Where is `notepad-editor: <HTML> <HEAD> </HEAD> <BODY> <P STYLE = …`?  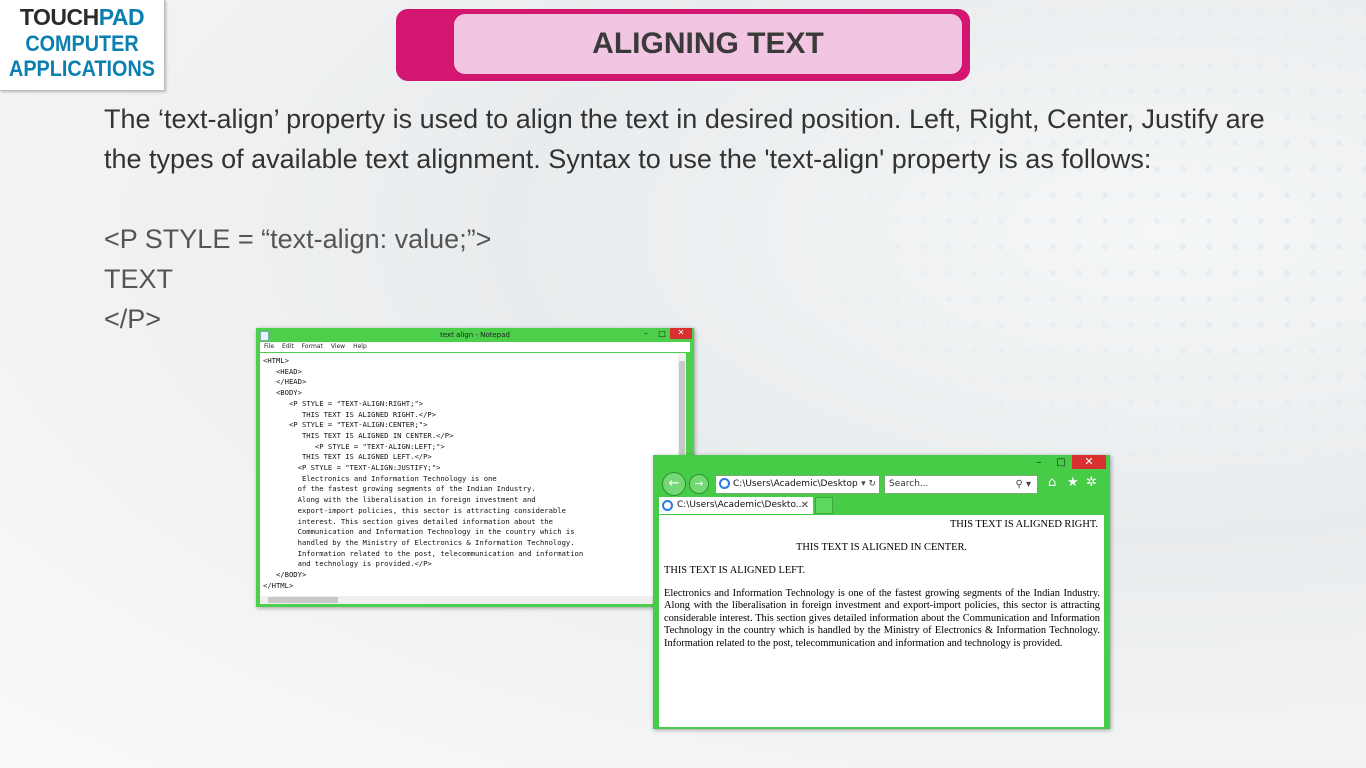
notepad-editor: <HTML> <HEAD> </HEAD> <BODY> <P STYLE = … is located at coordinates (473, 474).